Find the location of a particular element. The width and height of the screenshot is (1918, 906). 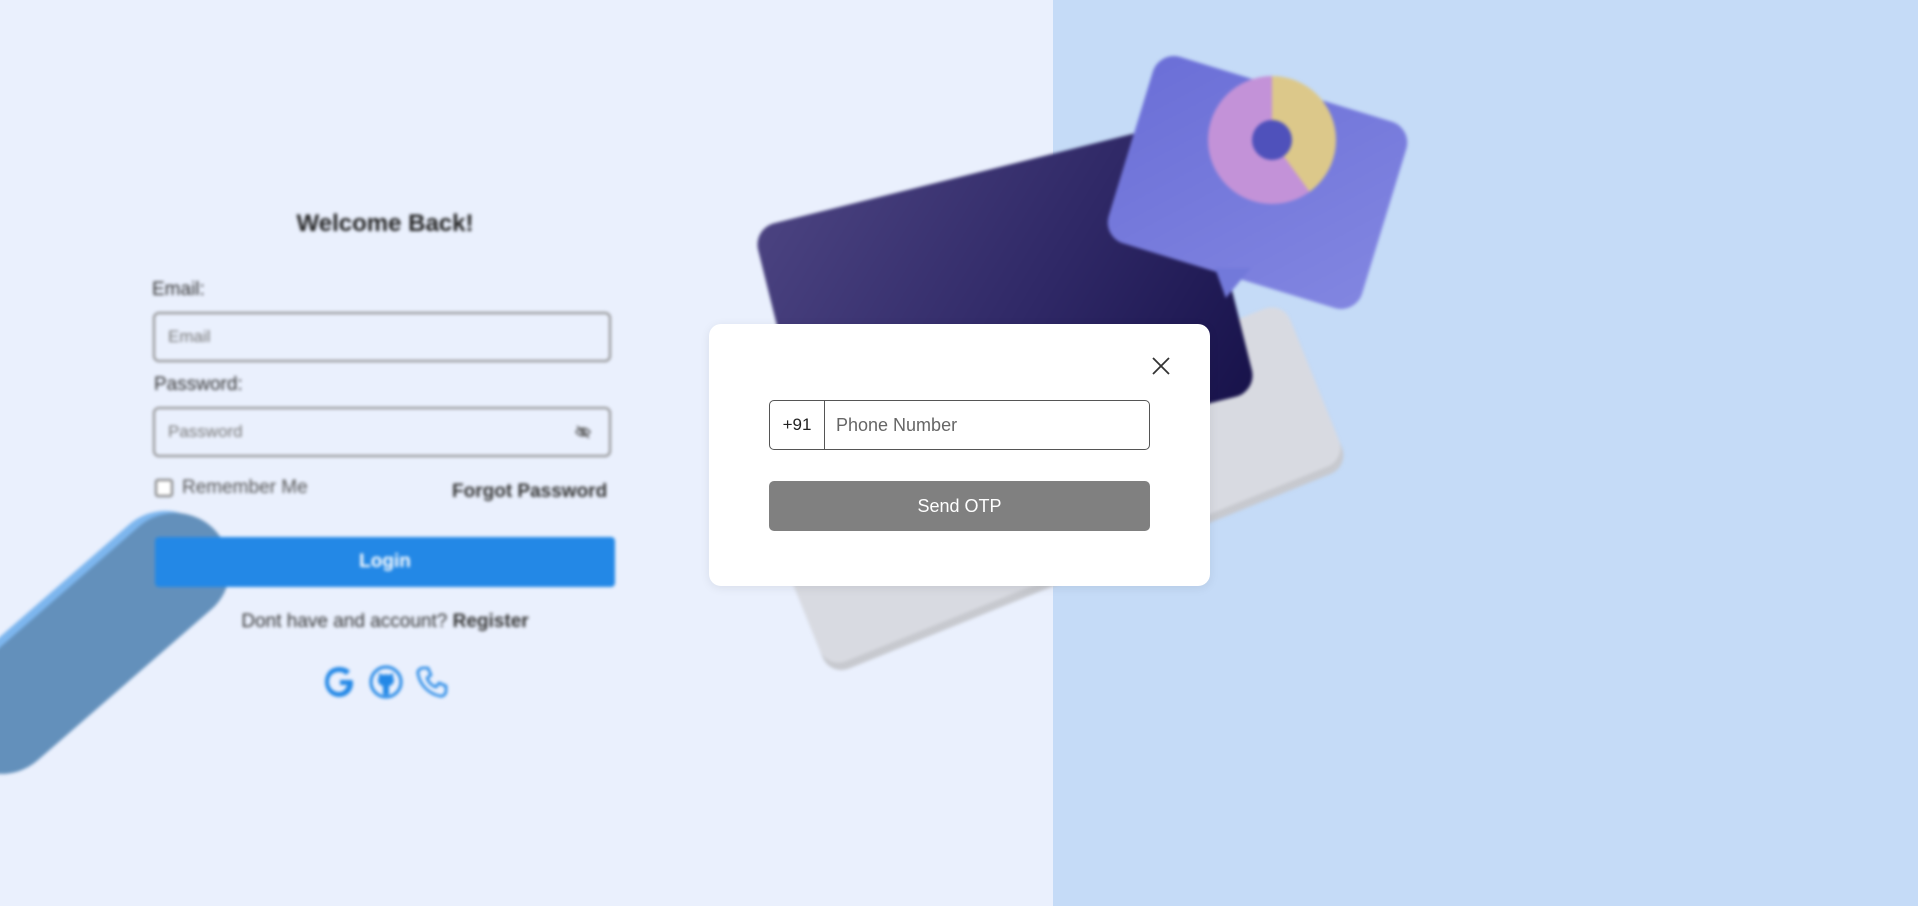

forgot-password-link: Forgot Password is located at coordinates (529, 492).